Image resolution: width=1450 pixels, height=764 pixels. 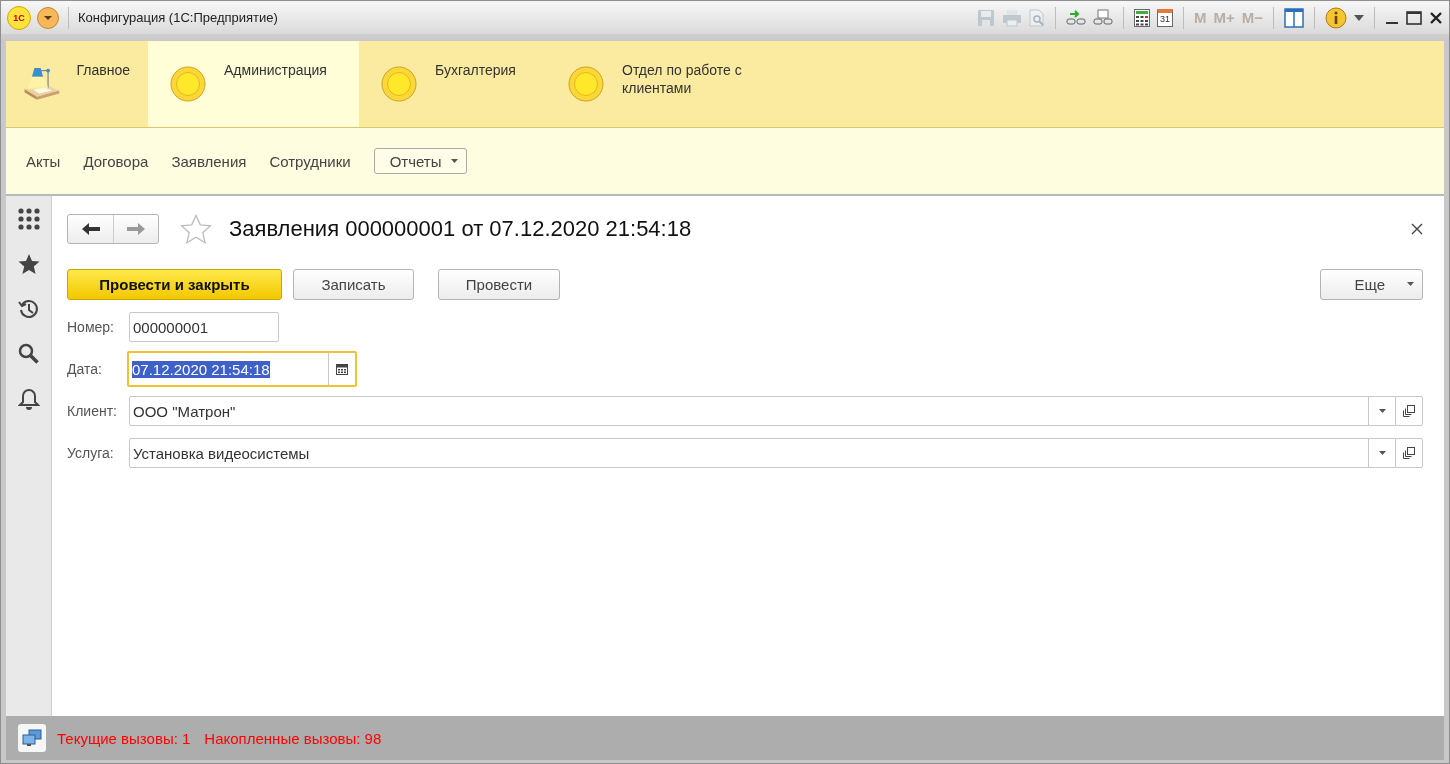 I want to click on computers-icon, so click(x=32, y=738).